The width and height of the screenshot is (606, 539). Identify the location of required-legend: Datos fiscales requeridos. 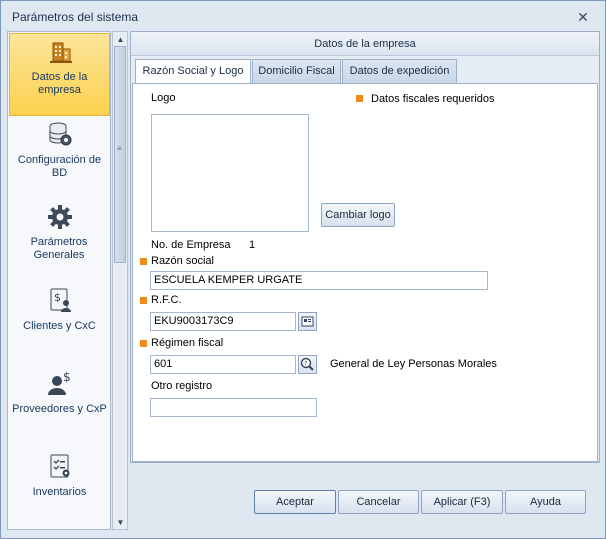
(433, 99).